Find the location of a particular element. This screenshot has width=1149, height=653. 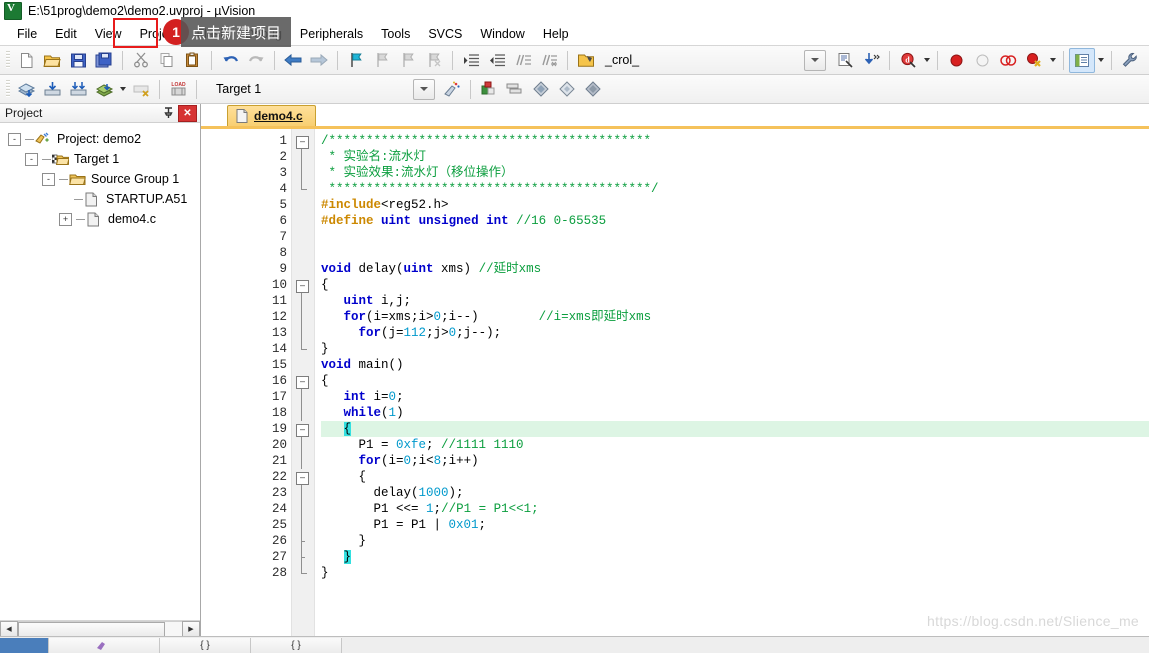

search-dropdown is located at coordinates (815, 60).